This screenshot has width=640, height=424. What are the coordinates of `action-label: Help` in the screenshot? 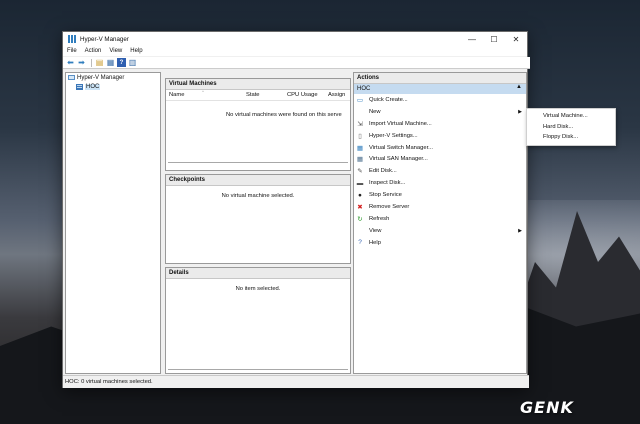 It's located at (375, 242).